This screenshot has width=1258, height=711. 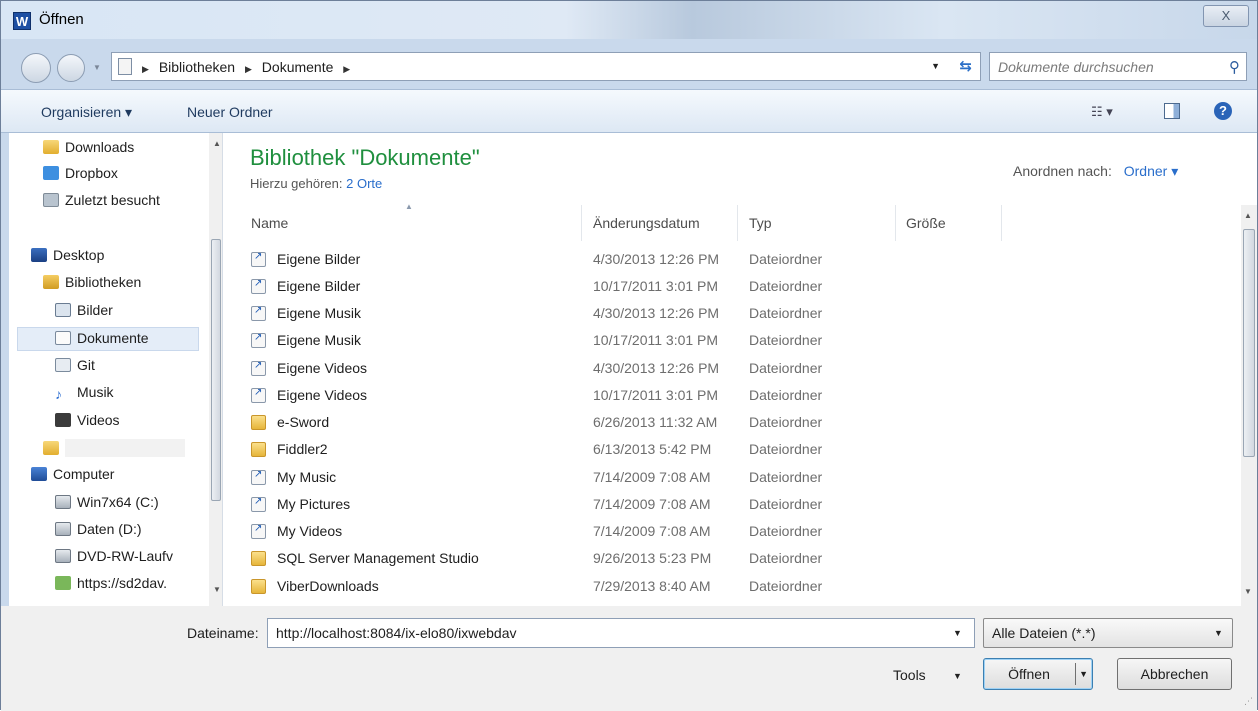 I want to click on sidebar-item-drive-d: Daten (D:), so click(x=98, y=533).